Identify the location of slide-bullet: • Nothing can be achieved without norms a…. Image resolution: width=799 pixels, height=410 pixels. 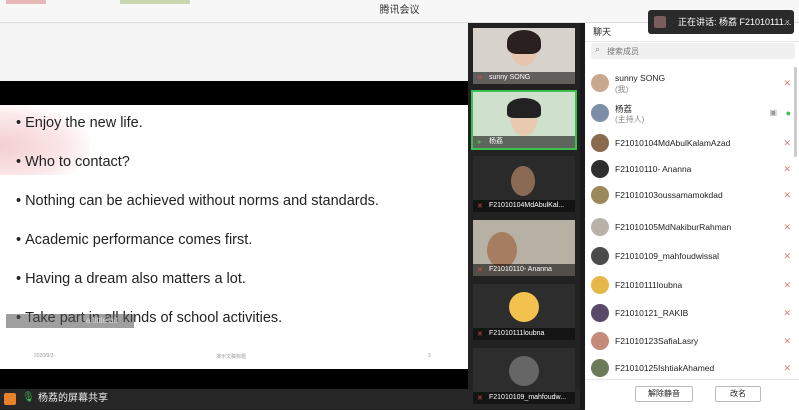
(197, 201).